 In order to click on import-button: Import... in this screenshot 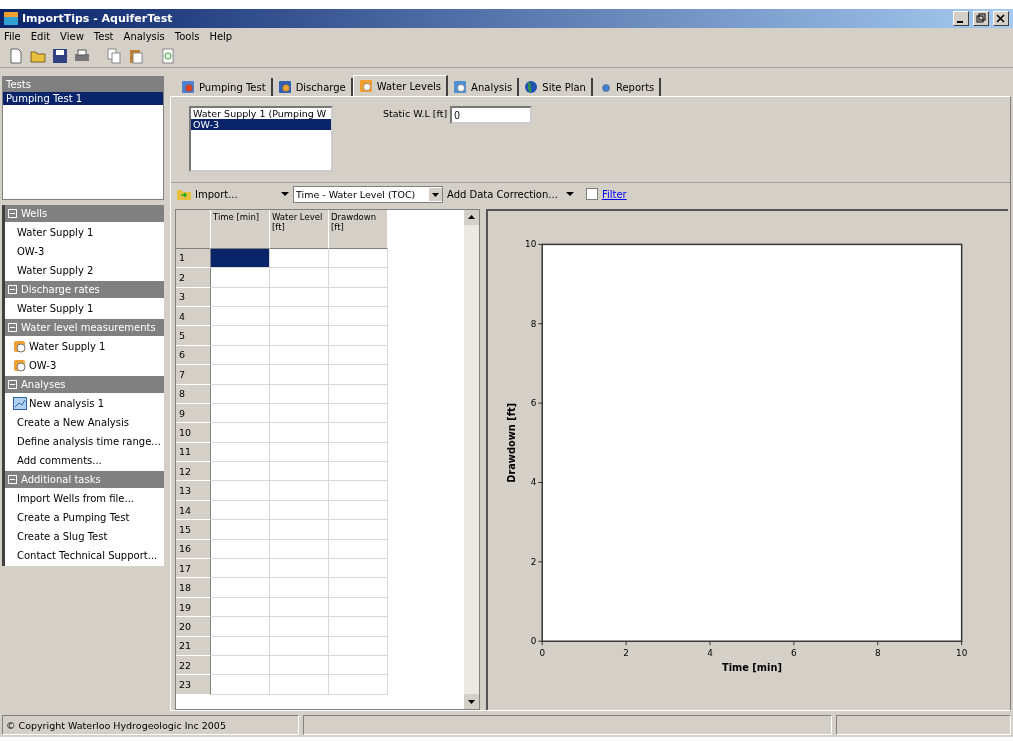, I will do `click(227, 194)`.